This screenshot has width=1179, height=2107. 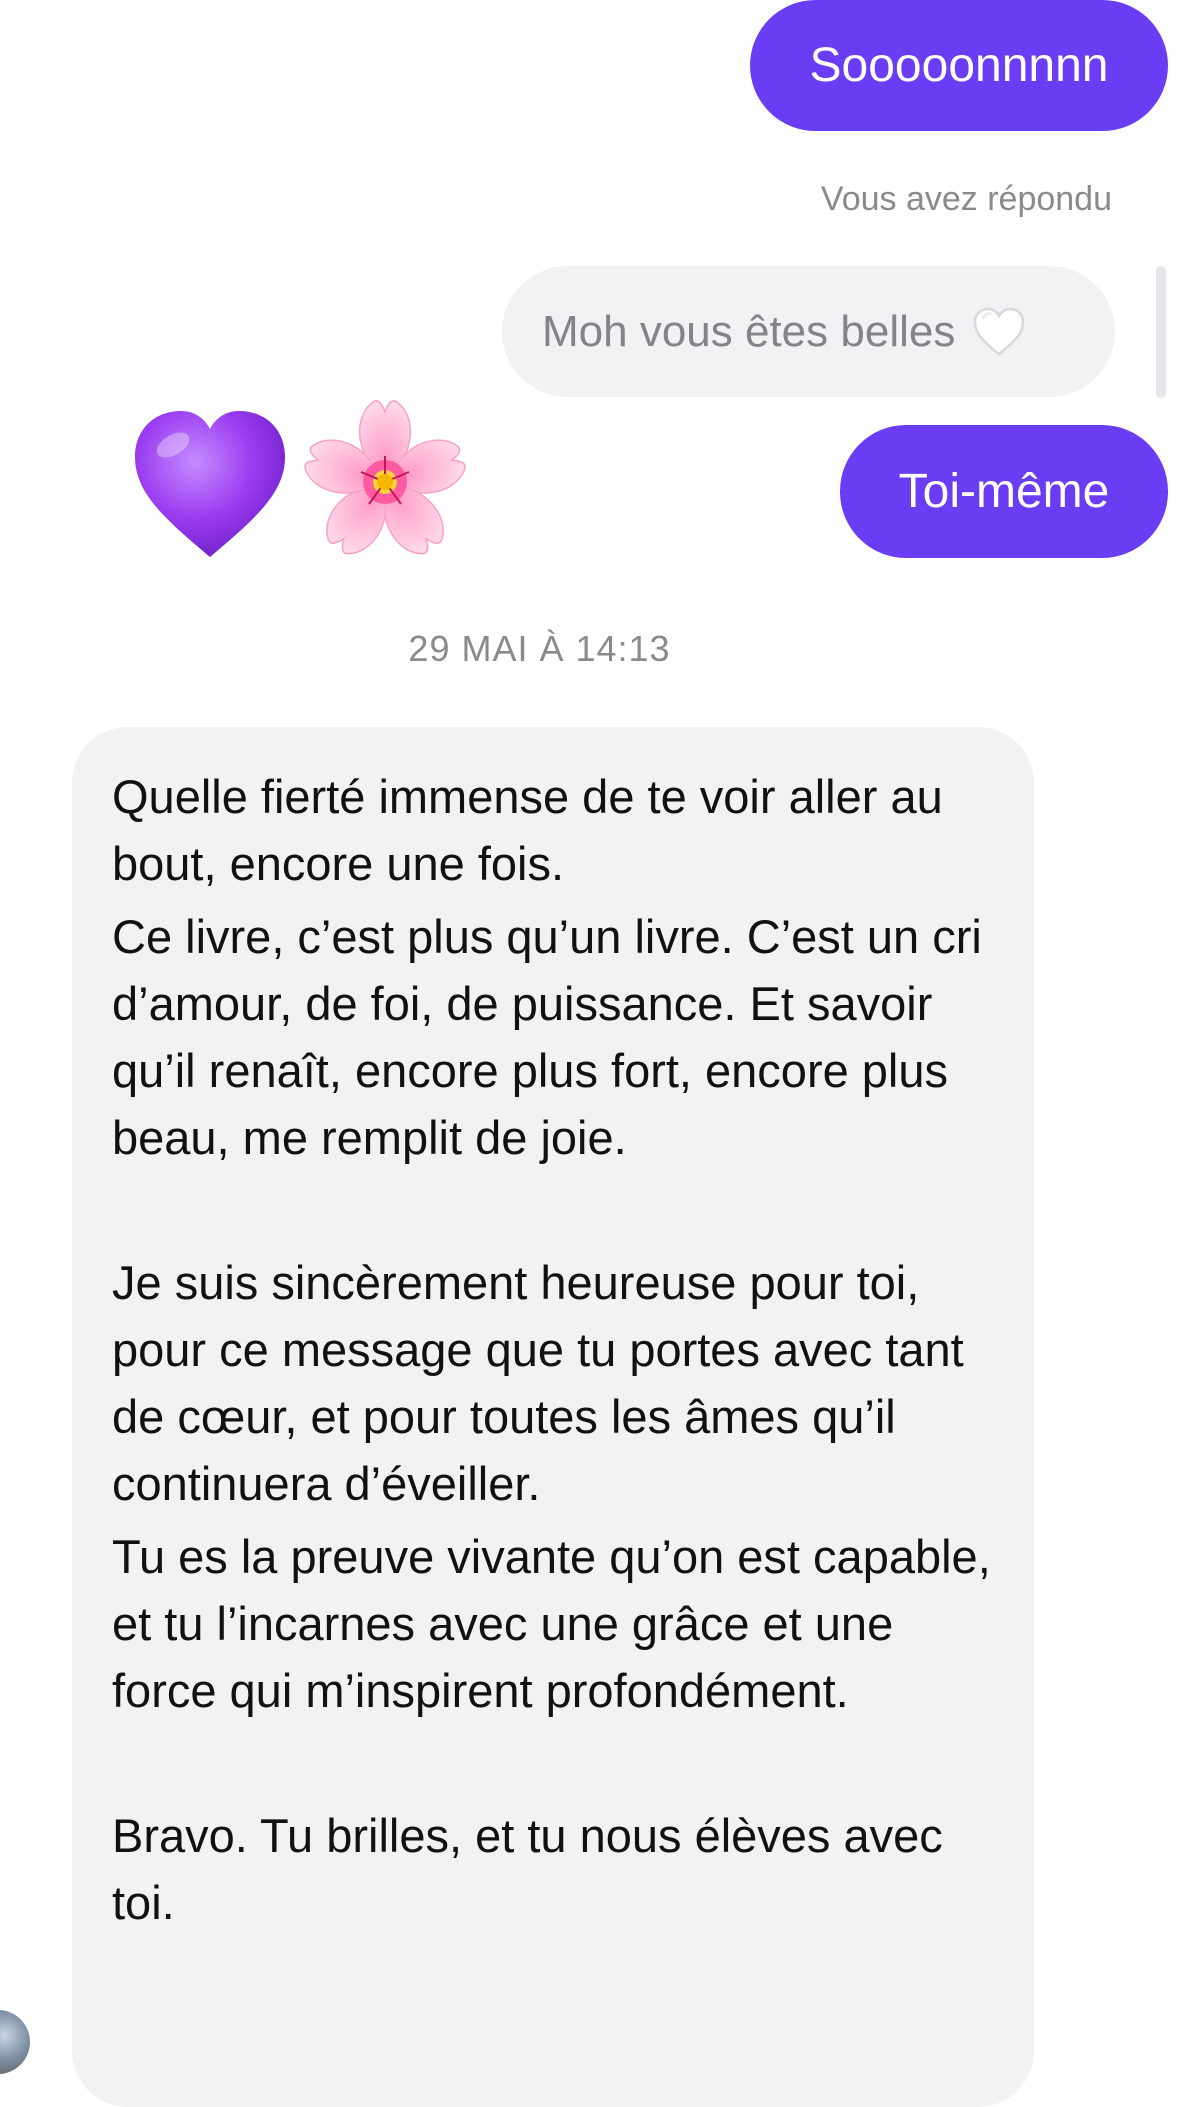 What do you see at coordinates (966, 199) in the screenshot?
I see `reply-caption: Vous avez répondu` at bounding box center [966, 199].